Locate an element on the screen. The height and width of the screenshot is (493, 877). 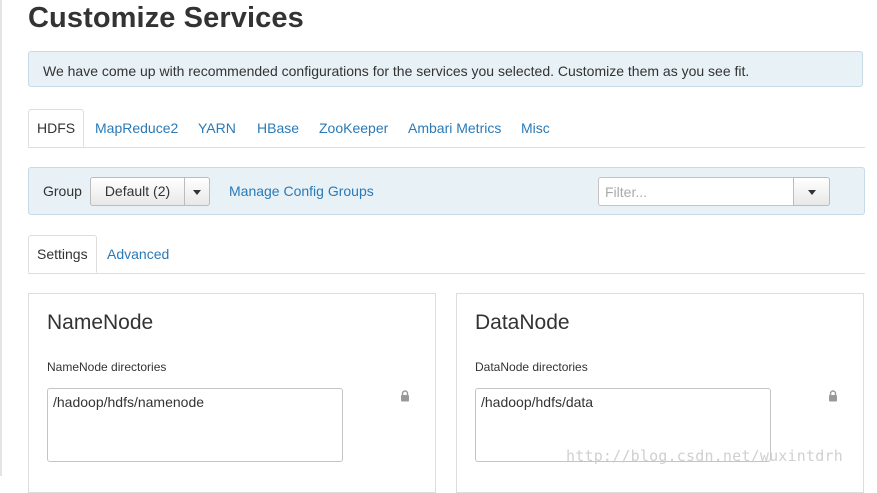
tab-hbase: HBase is located at coordinates (278, 127).